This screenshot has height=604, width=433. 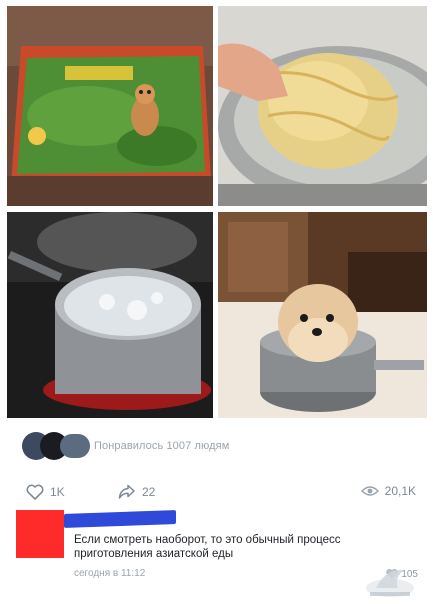 What do you see at coordinates (162, 446) in the screenshot?
I see `likes-count-text: Понравилось 1007 людям` at bounding box center [162, 446].